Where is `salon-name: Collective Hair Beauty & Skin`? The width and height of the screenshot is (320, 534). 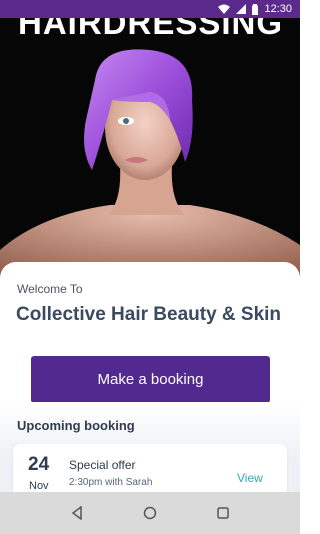
salon-name: Collective Hair Beauty & Skin is located at coordinates (149, 314).